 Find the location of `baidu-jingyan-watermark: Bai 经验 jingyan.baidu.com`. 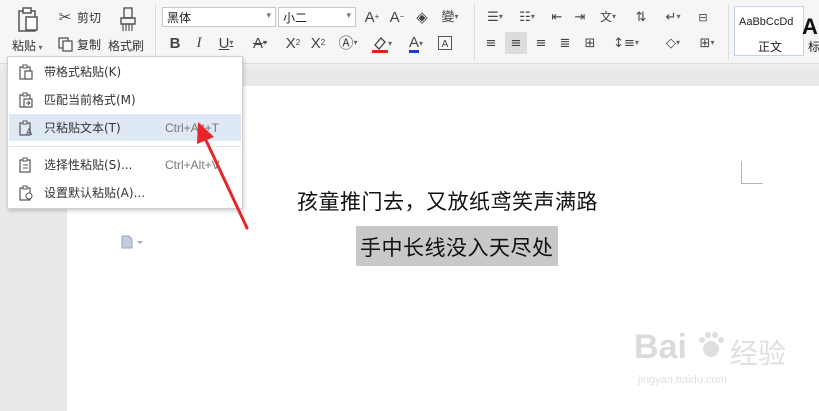

baidu-jingyan-watermark: Bai 经验 jingyan.baidu.com is located at coordinates (719, 358).